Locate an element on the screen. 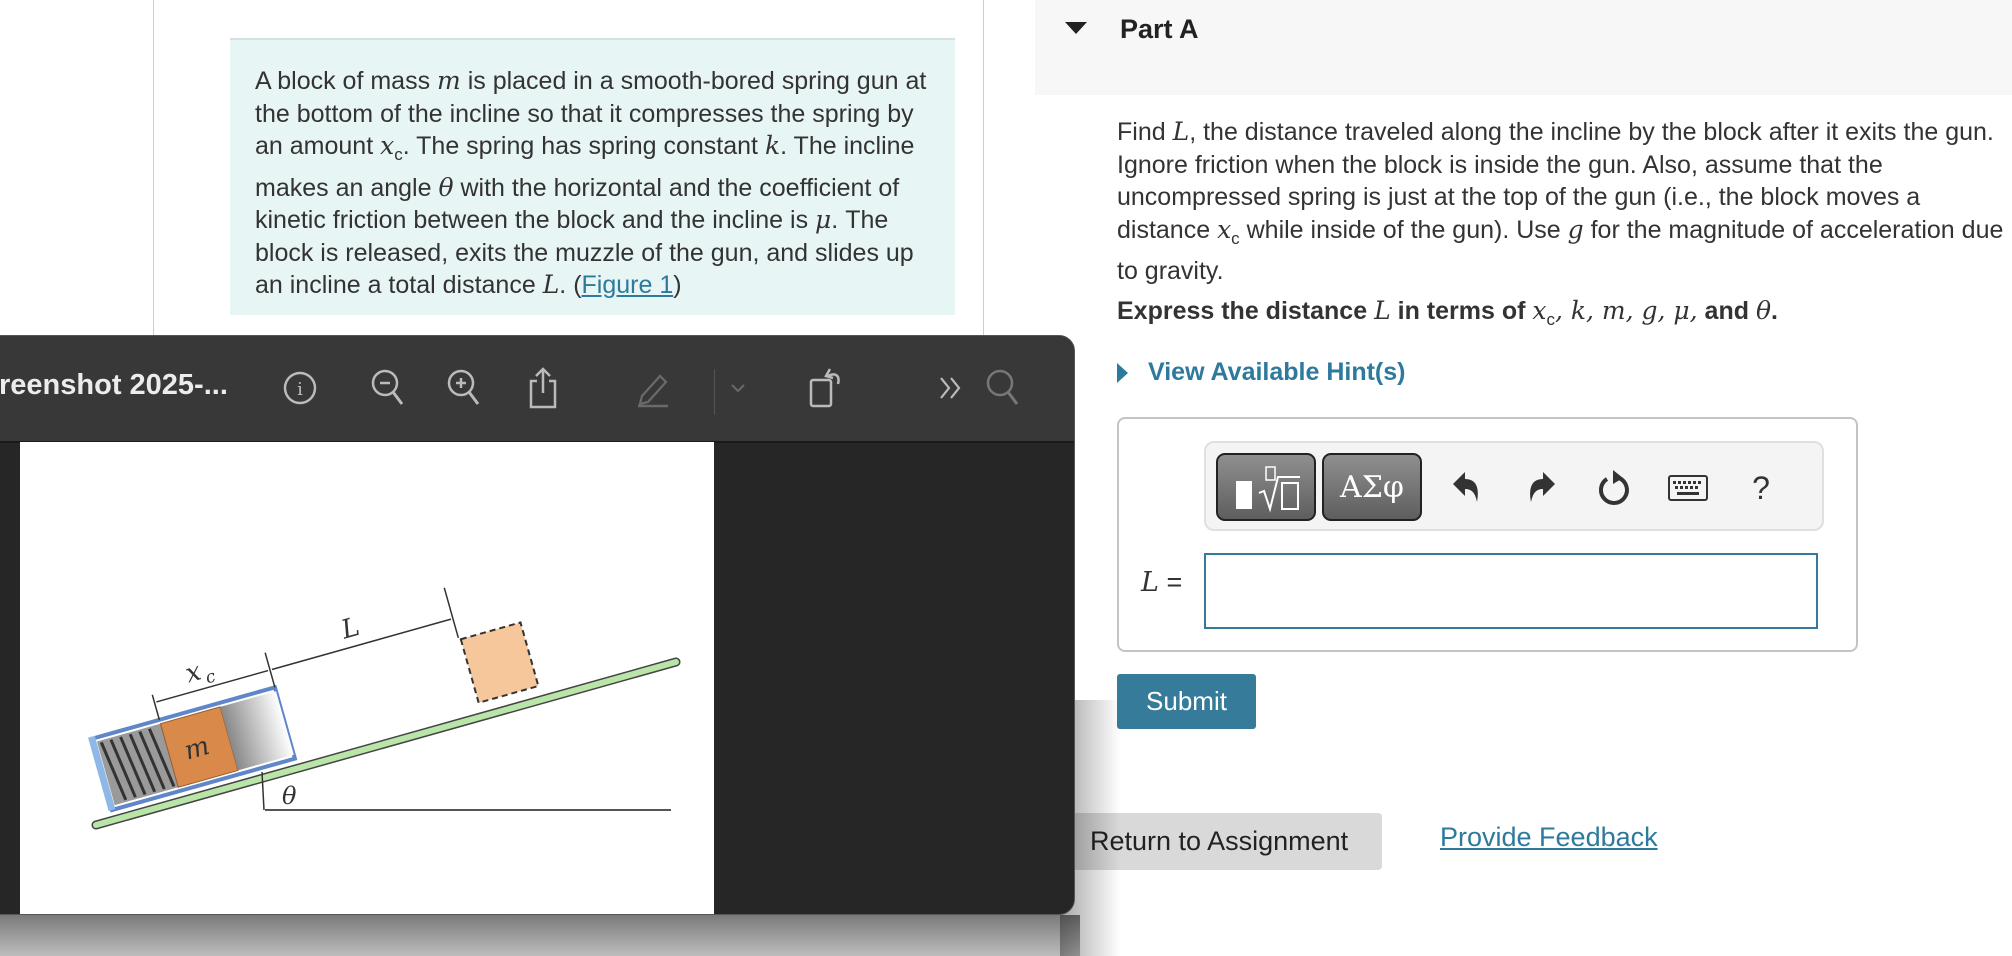 The image size is (2012, 956). hint-label: View Available Hint(s) is located at coordinates (1277, 372).